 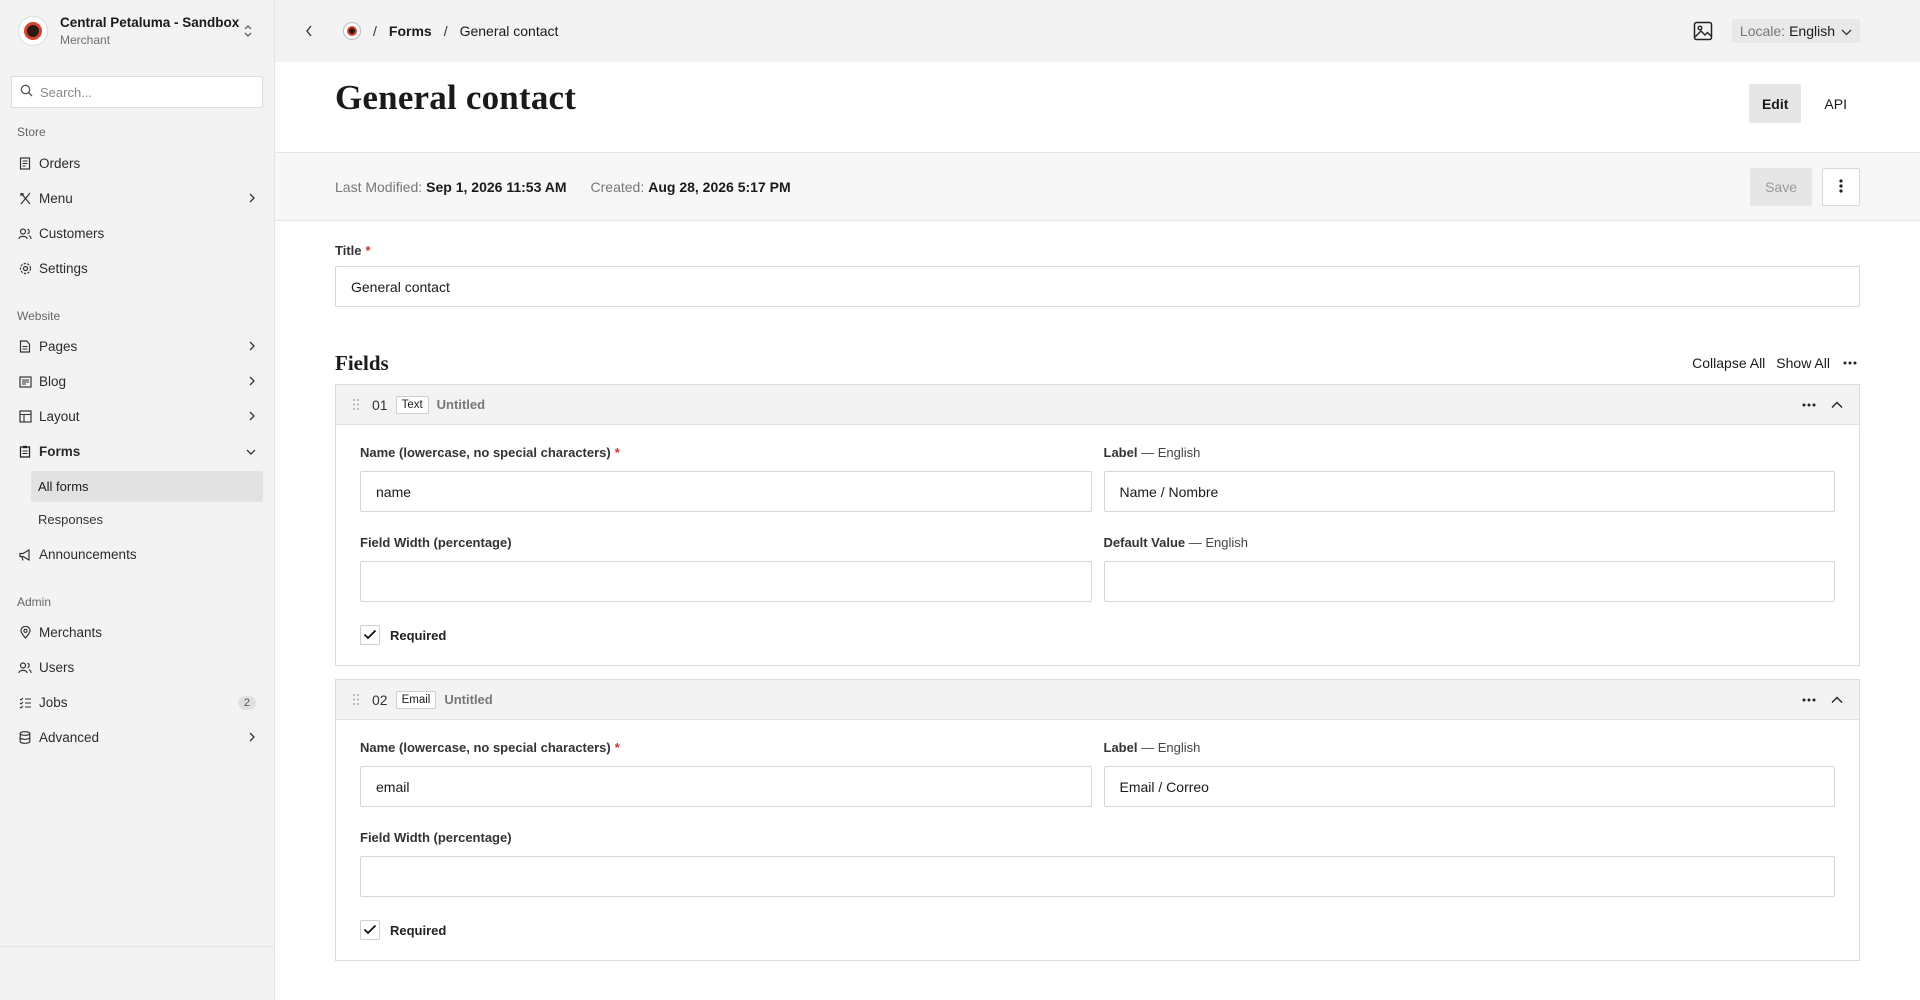 I want to click on field-width-label: Field Width (percentage), so click(x=436, y=542).